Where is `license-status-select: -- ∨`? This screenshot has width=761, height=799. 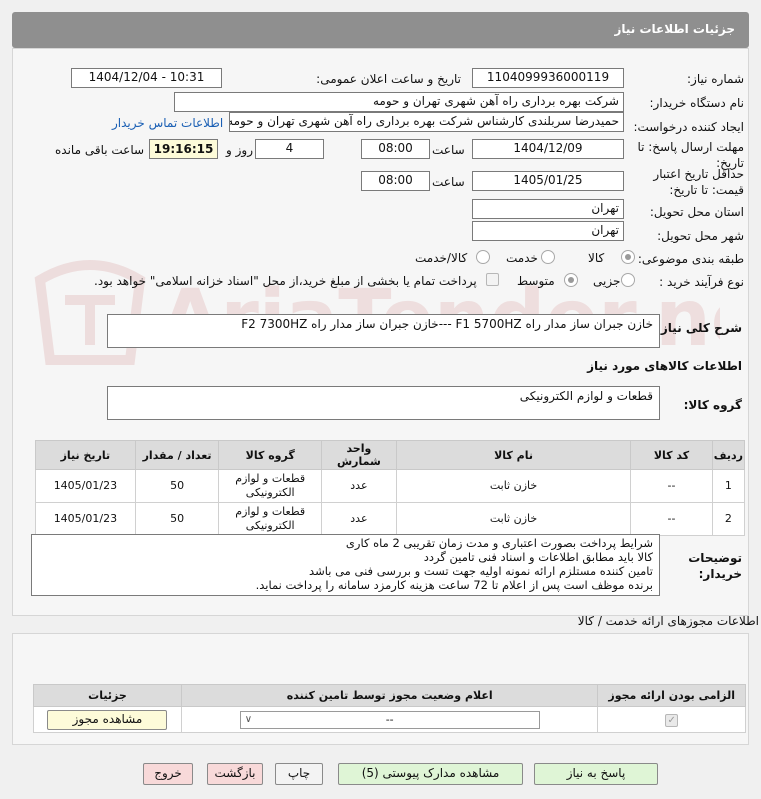 license-status-select: -- ∨ is located at coordinates (389, 719).